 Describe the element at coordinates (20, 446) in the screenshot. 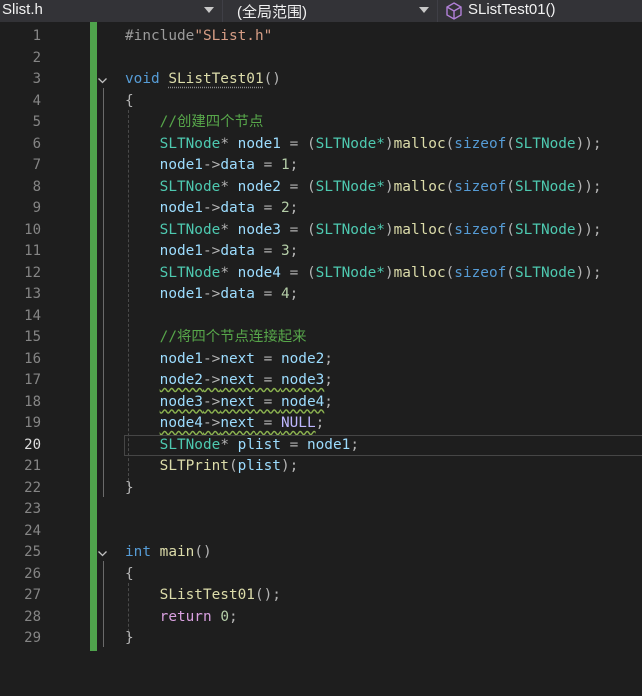

I see `line-number: 20` at that location.